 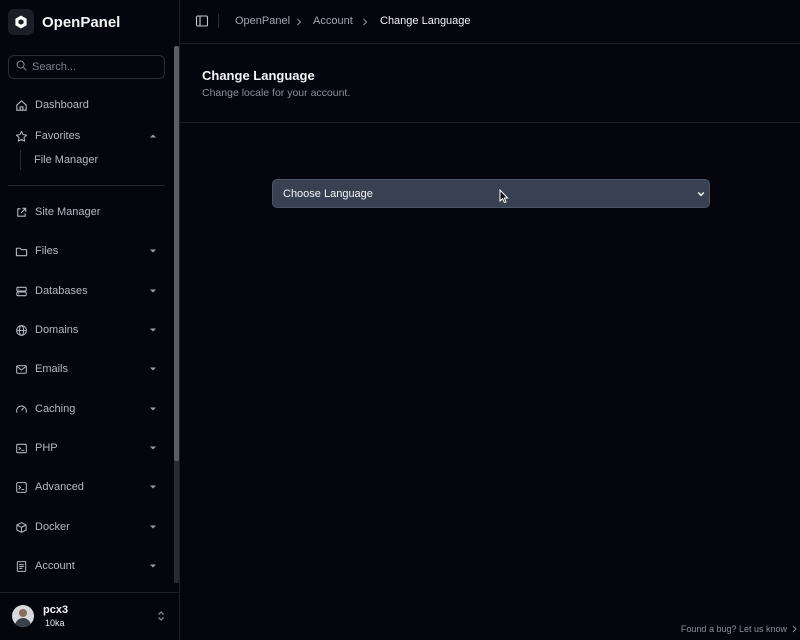 What do you see at coordinates (61, 291) in the screenshot?
I see `sidebar-item-label: Databases` at bounding box center [61, 291].